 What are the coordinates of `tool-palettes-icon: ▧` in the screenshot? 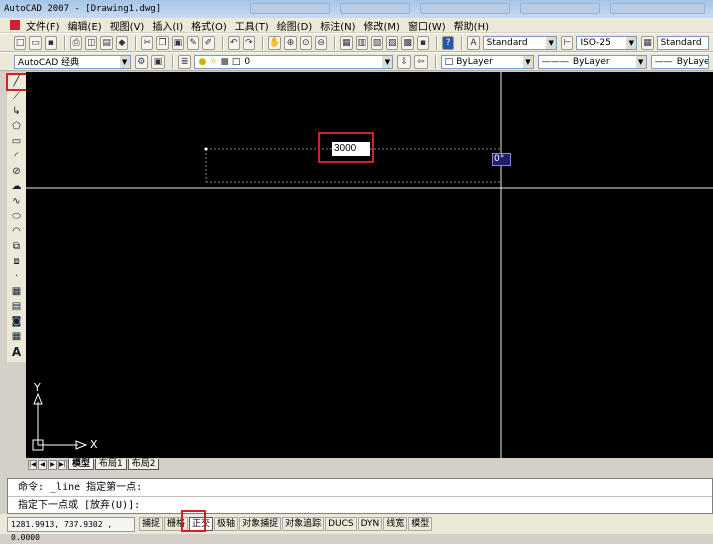 It's located at (377, 42).